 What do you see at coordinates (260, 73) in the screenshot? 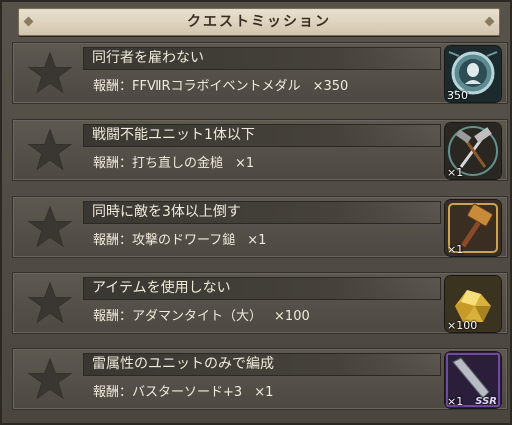
I see `mission-row: 同行者を雇わない 報酬：FFⅦRコラボイベントメダル ×350 350` at bounding box center [260, 73].